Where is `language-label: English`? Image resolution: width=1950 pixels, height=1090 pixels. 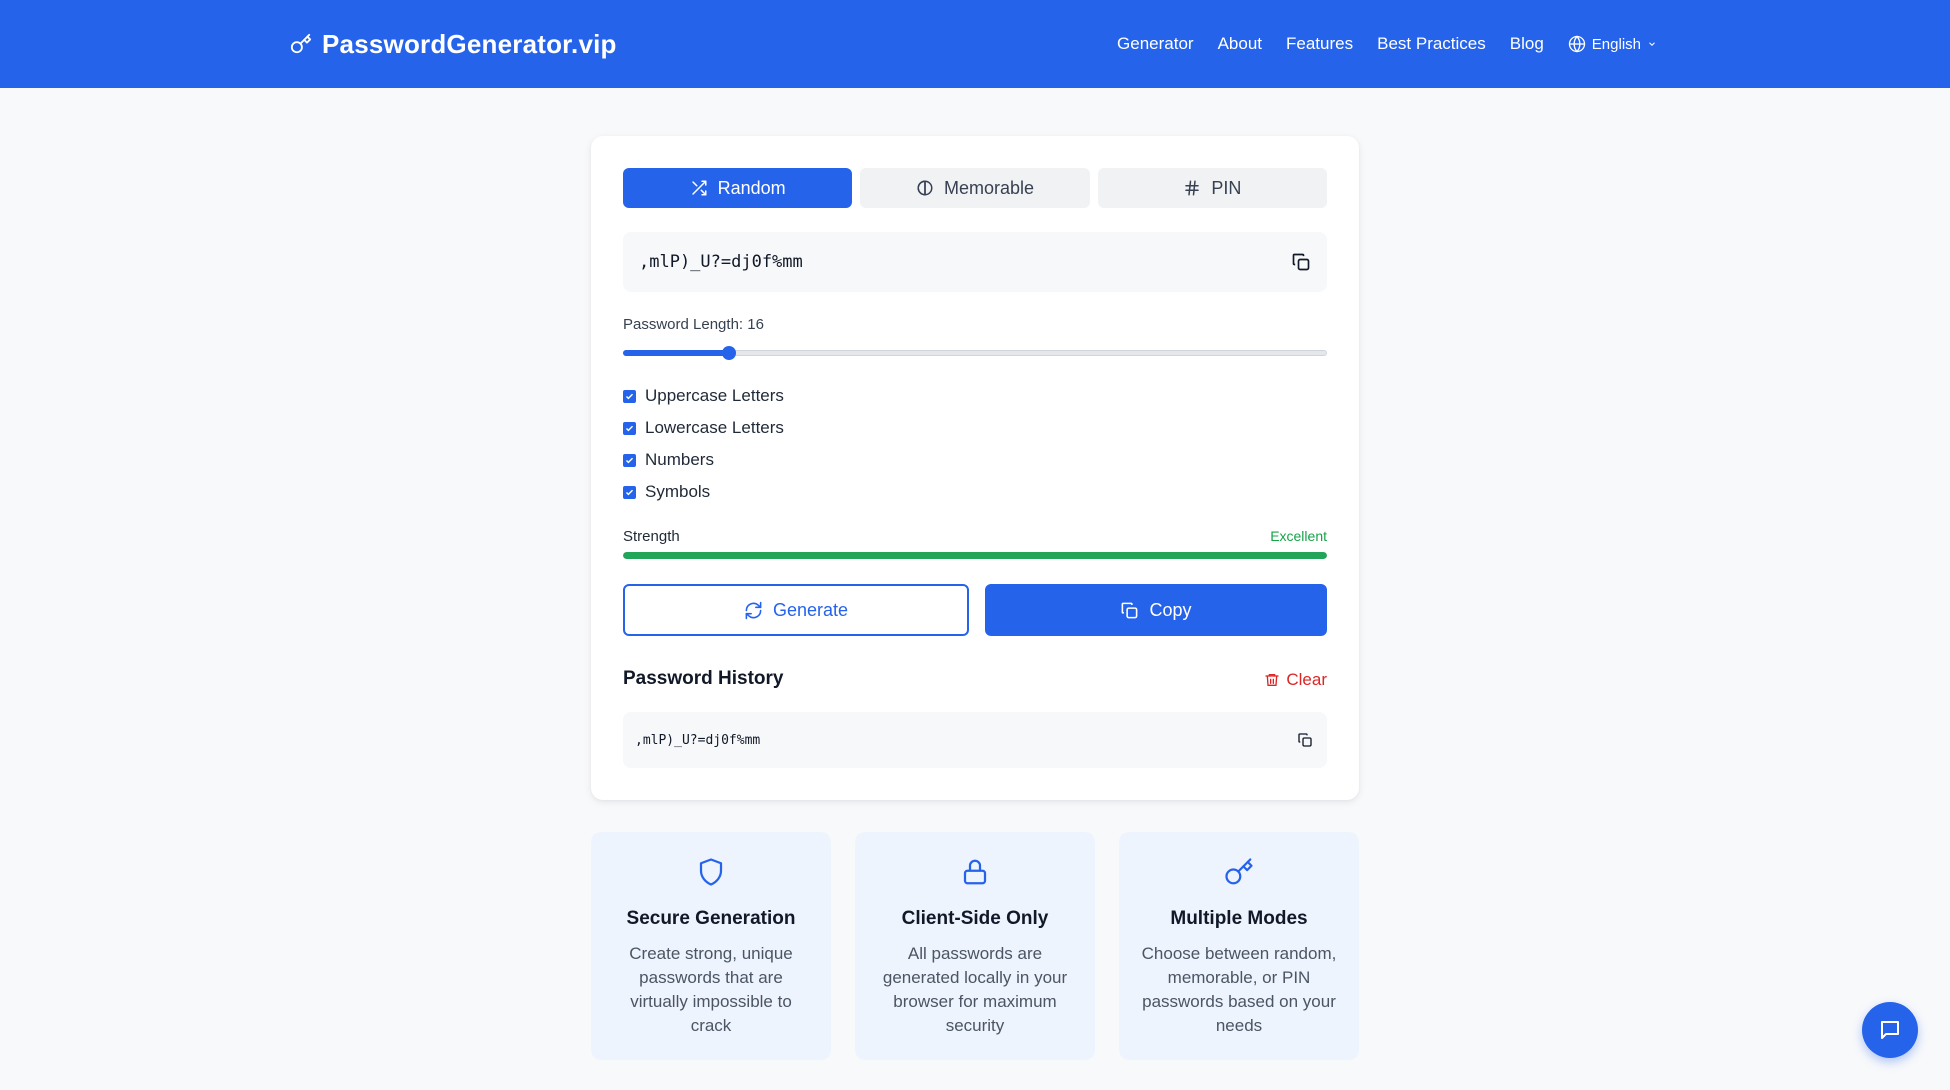 language-label: English is located at coordinates (1616, 44).